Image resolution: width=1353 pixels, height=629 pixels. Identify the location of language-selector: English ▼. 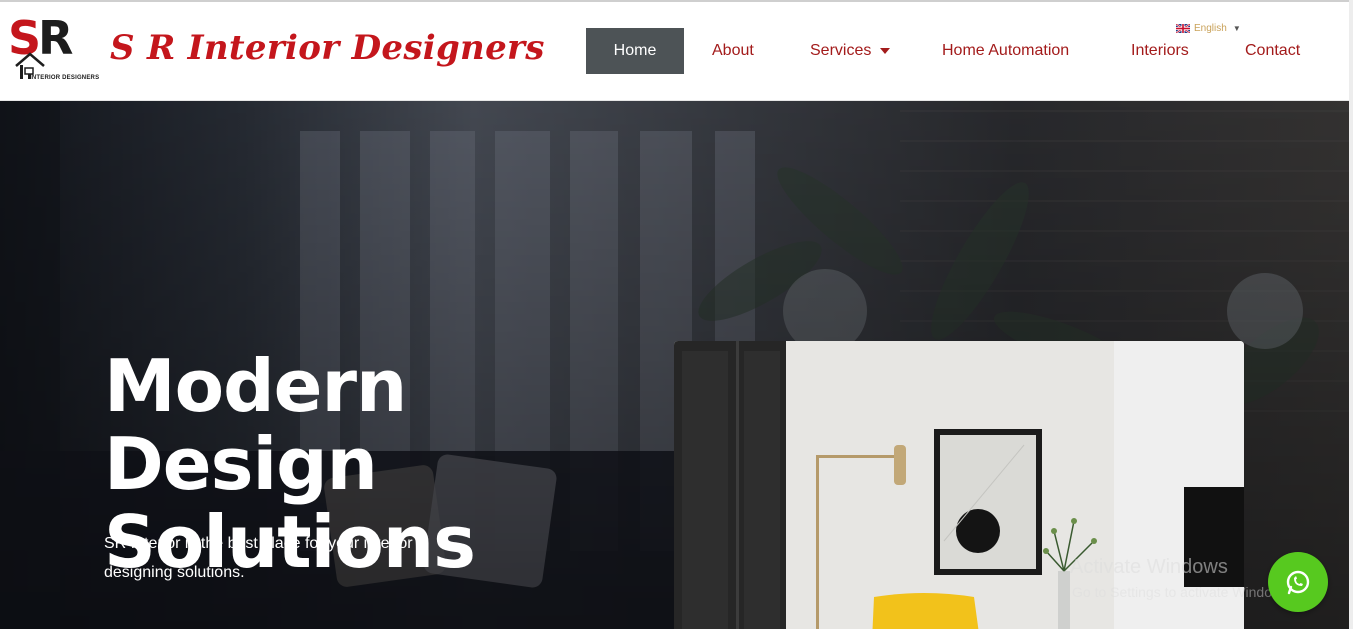
(1208, 28).